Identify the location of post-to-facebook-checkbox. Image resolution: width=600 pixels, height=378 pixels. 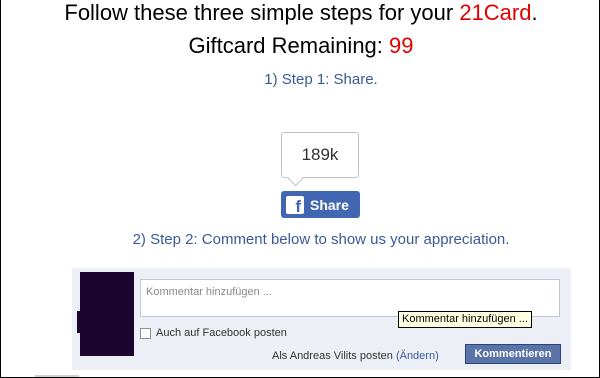
(145, 333).